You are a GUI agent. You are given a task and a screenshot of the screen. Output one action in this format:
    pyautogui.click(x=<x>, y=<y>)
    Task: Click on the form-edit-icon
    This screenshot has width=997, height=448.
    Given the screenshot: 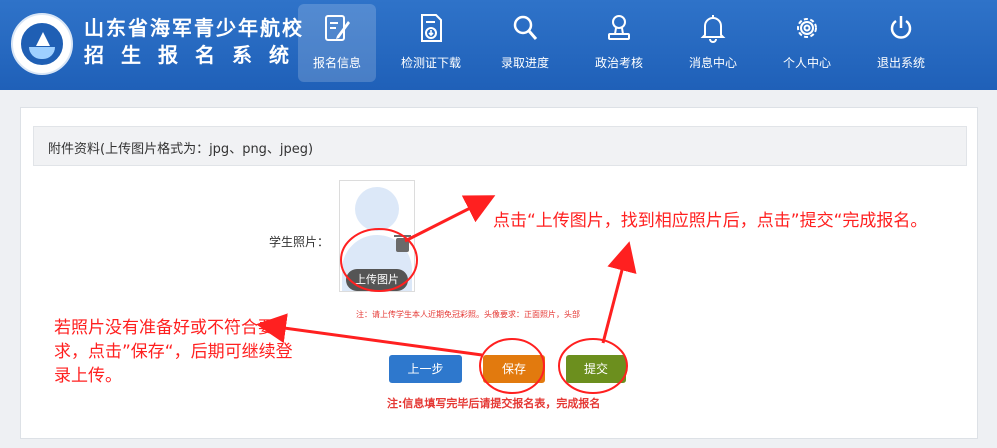 What is the action you would take?
    pyautogui.click(x=337, y=28)
    